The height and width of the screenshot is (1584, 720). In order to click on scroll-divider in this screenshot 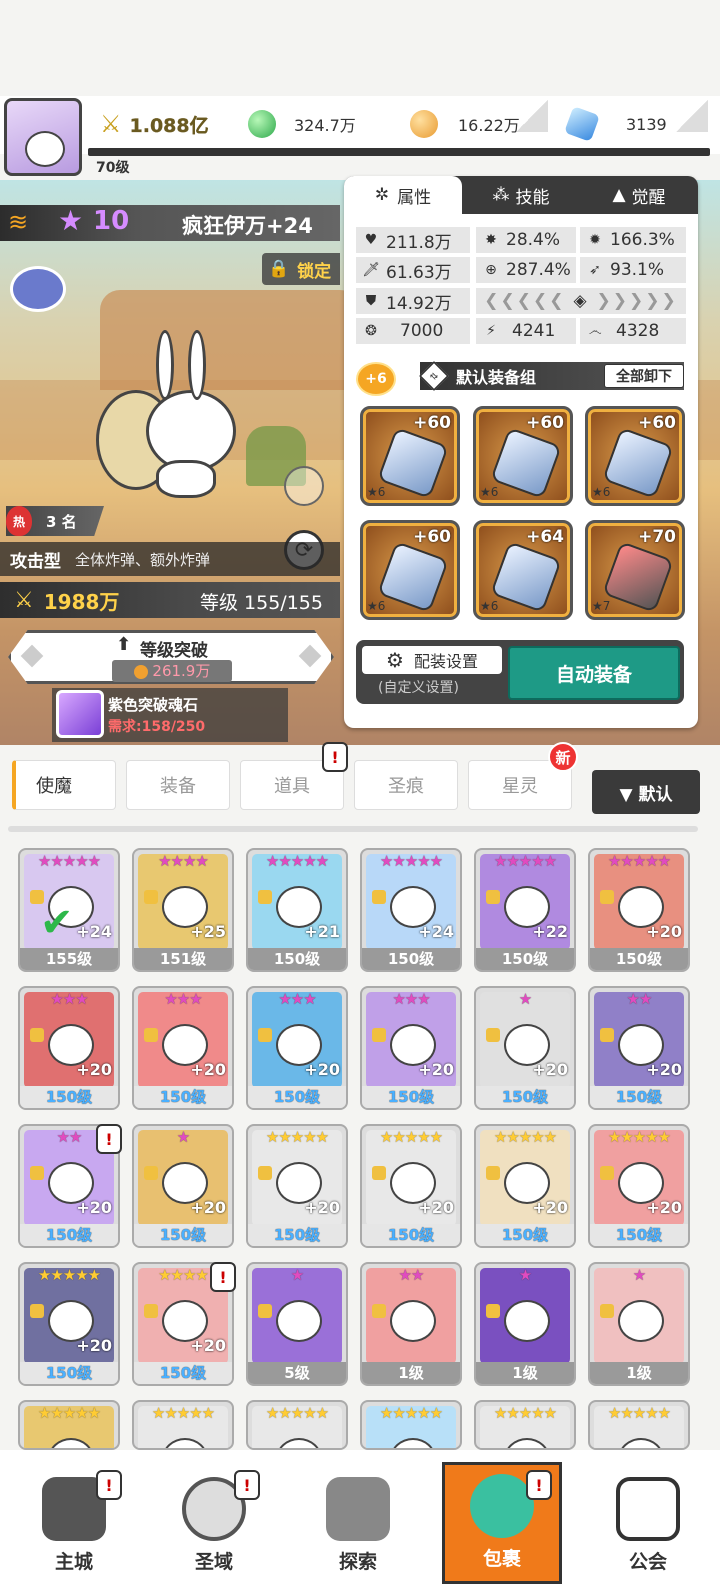, I will do `click(353, 829)`.